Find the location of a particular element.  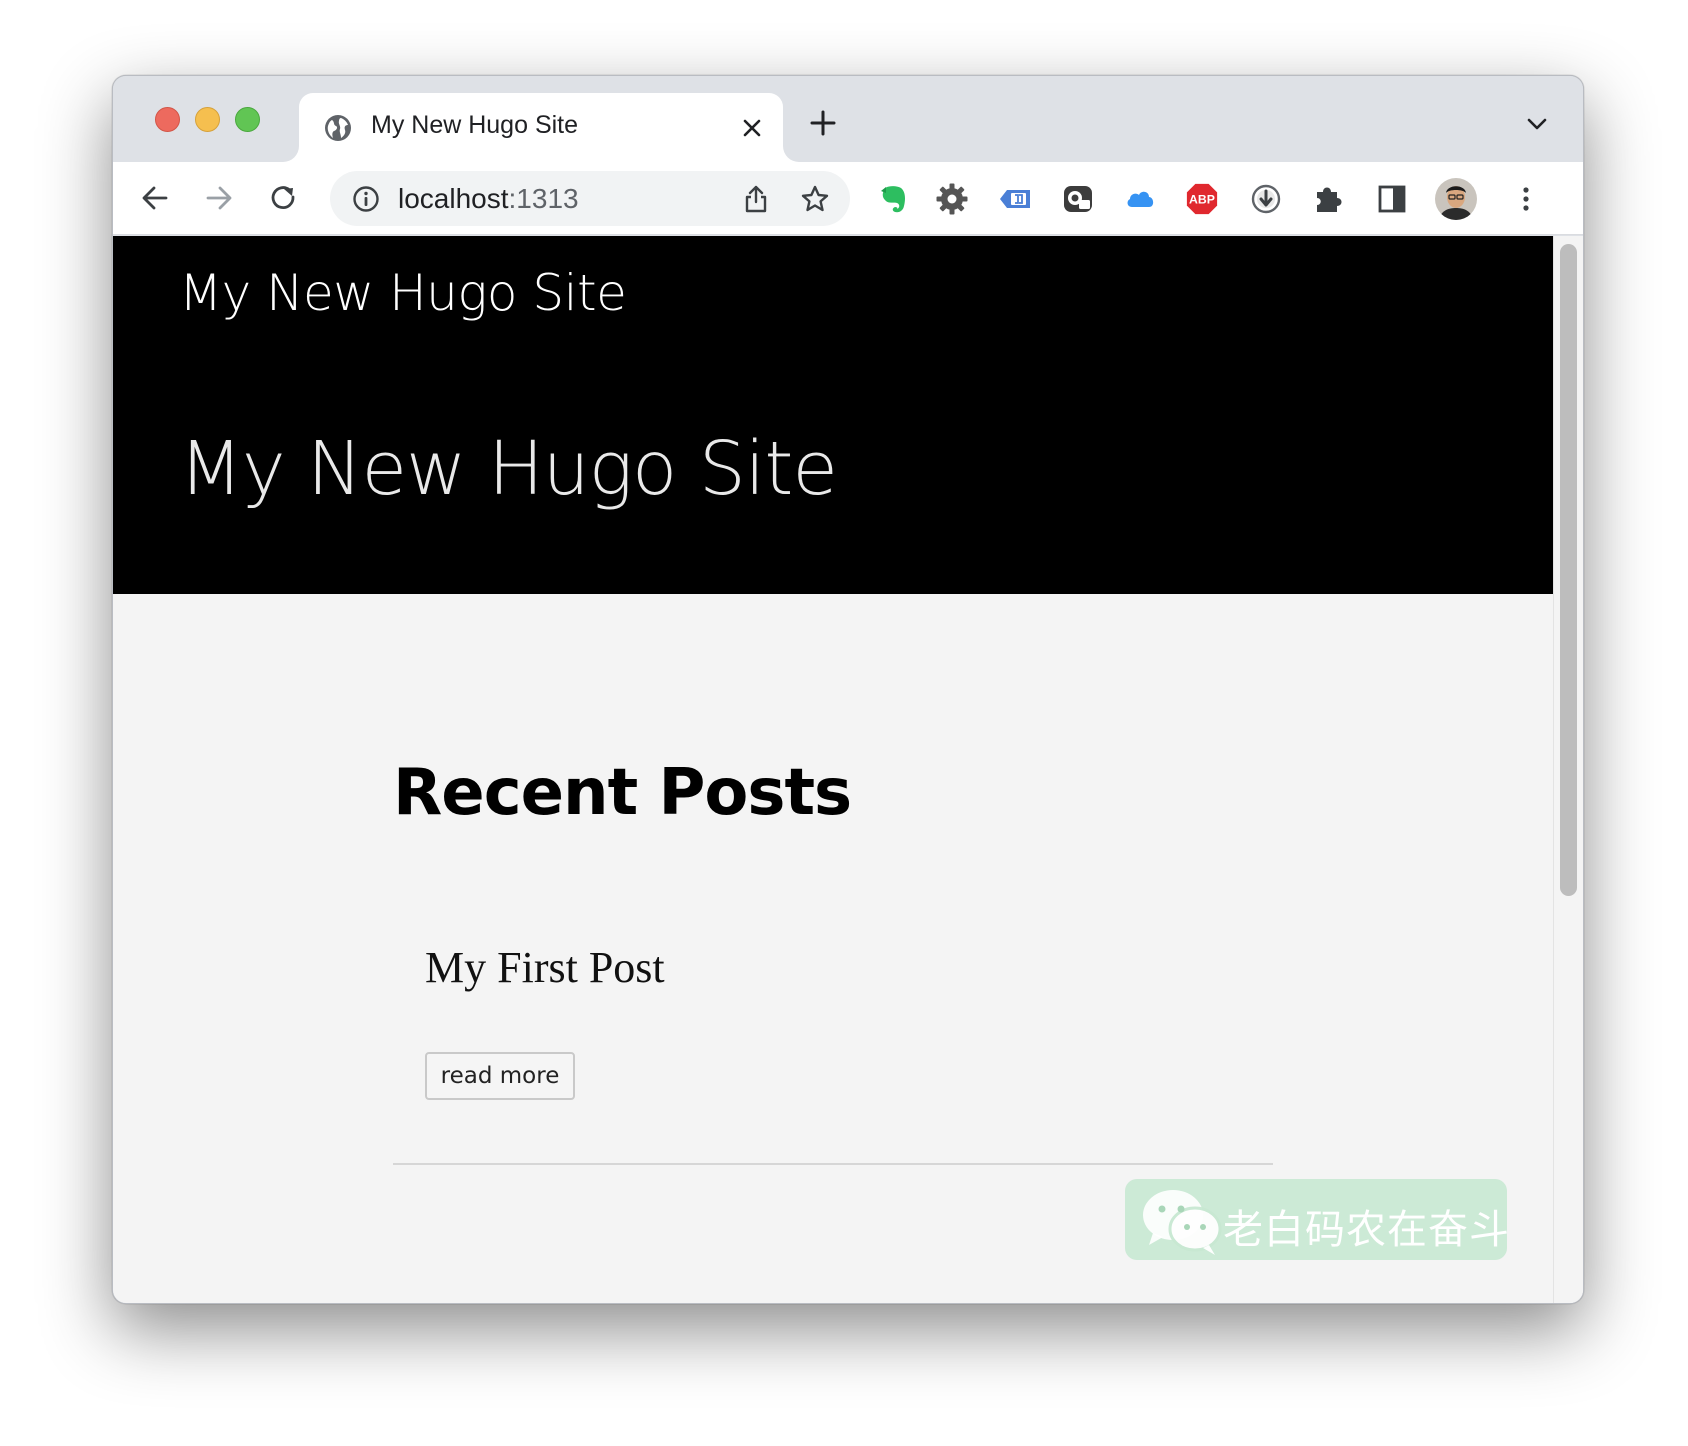

watermark: 老白码农在奋斗 is located at coordinates (1317, 1219).